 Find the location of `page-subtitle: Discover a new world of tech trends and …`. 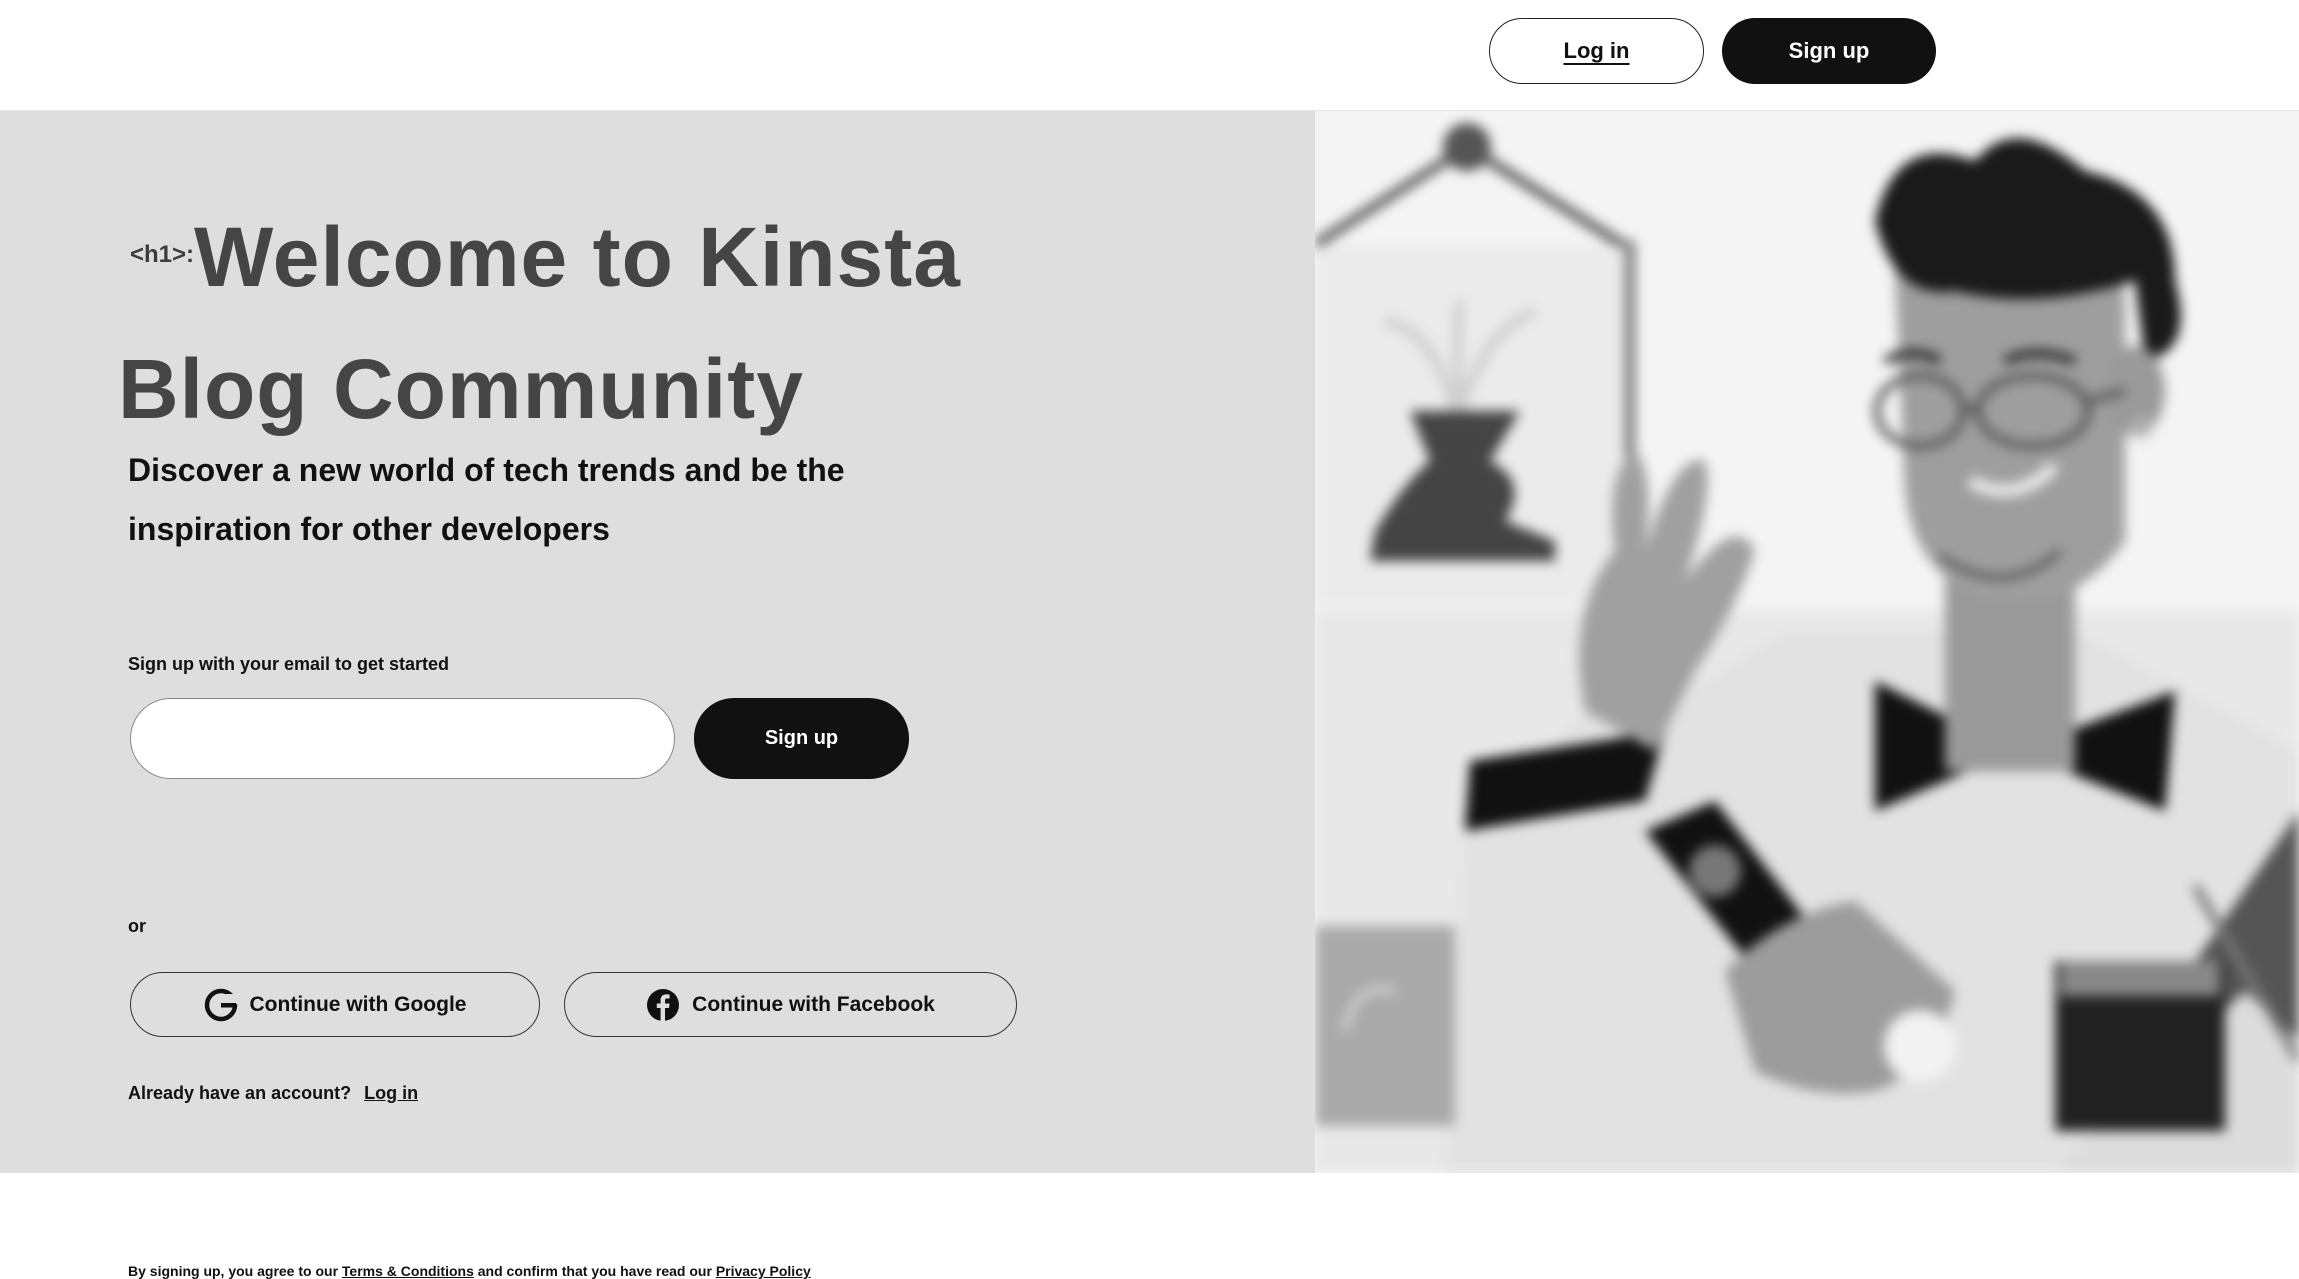

page-subtitle: Discover a new world of tech trends and … is located at coordinates (486, 499).